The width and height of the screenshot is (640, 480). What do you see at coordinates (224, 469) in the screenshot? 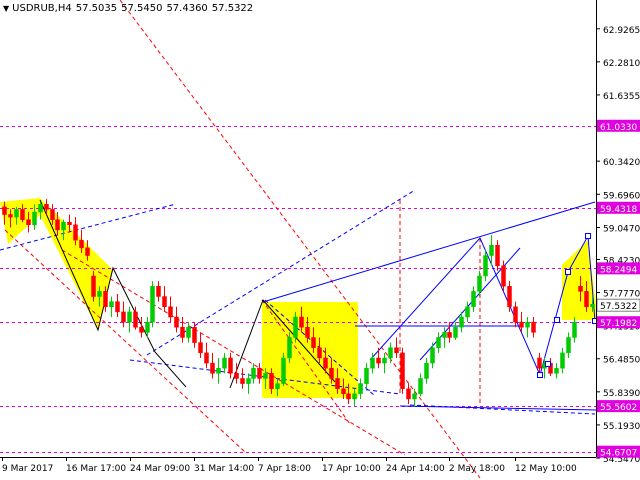
I see `time-tick-label: 31 Mar 14:00` at bounding box center [224, 469].